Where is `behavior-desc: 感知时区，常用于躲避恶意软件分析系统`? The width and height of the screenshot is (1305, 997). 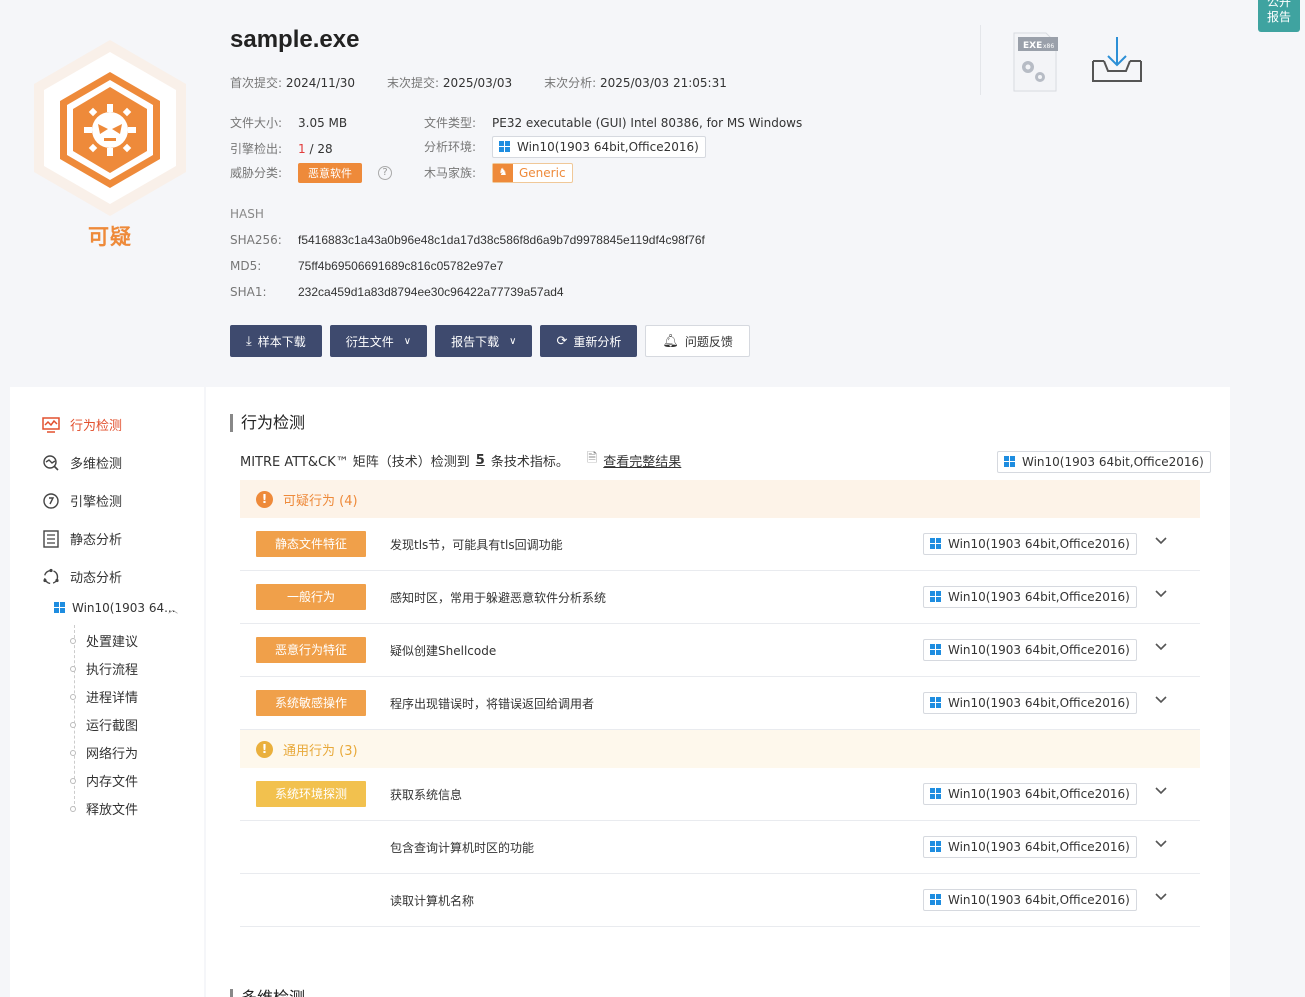
behavior-desc: 感知时区，常用于躲避恶意软件分析系统 is located at coordinates (498, 598).